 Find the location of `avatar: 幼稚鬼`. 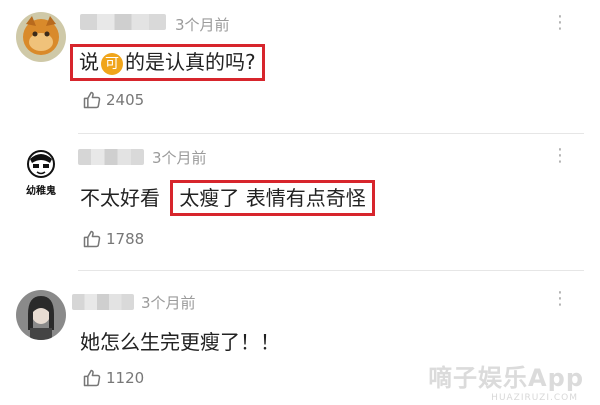

avatar: 幼稚鬼 is located at coordinates (41, 172).